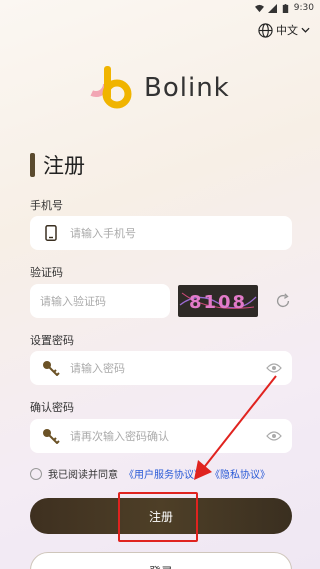  What do you see at coordinates (64, 166) in the screenshot?
I see `page-title: 注册` at bounding box center [64, 166].